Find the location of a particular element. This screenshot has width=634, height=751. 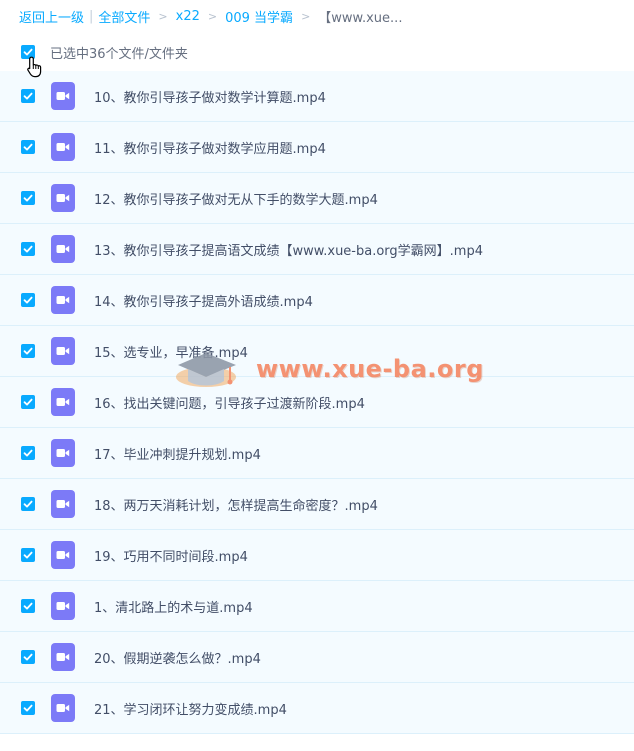

file-name: 19、巧用不同时间段.mp4 is located at coordinates (171, 555).